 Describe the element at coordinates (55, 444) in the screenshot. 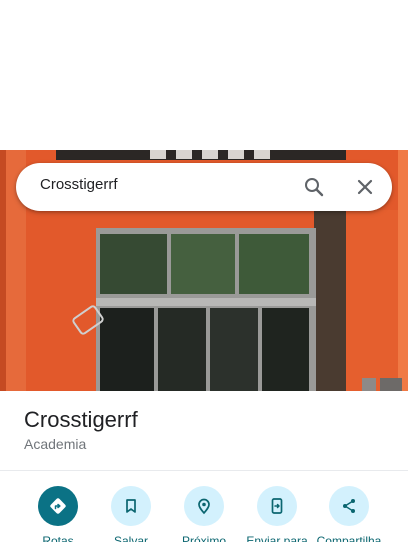

I see `place-category: Academia` at that location.